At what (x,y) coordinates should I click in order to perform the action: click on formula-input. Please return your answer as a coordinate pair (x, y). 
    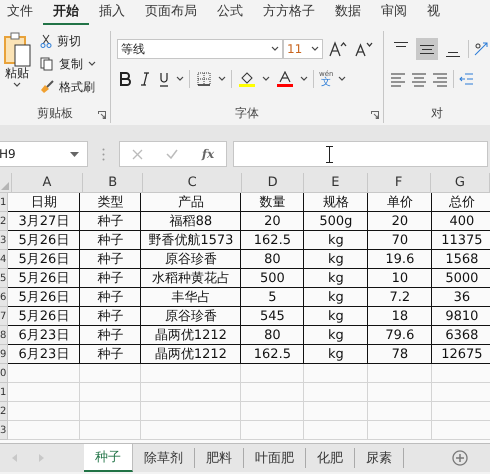
    Looking at the image, I should click on (360, 154).